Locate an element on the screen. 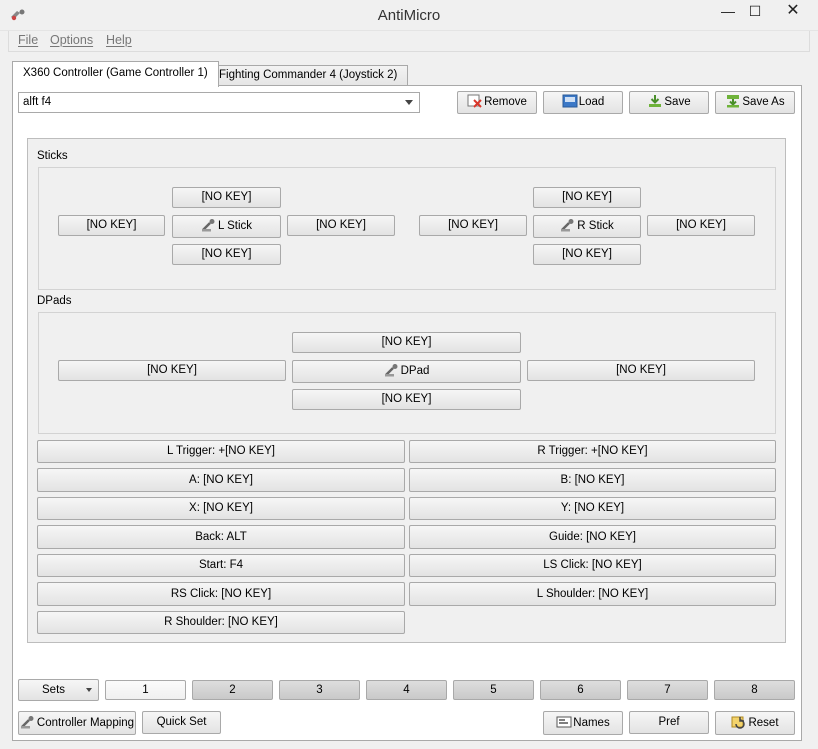 The image size is (818, 749). l-trigger-button: L Trigger: +[NO KEY] is located at coordinates (221, 451).